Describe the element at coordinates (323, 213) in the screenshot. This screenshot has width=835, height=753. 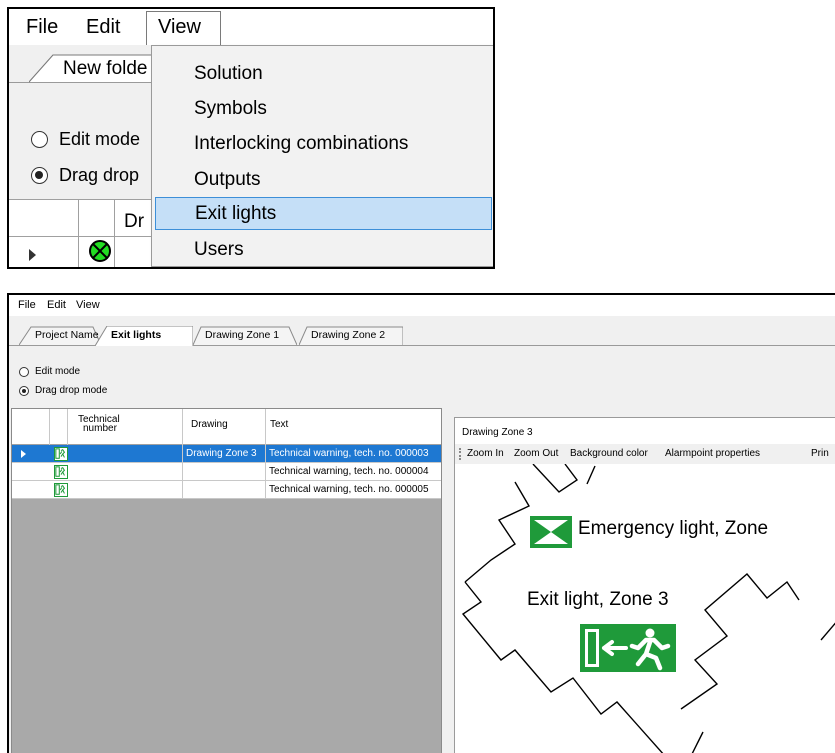
I see `menu-item-exit-lights: Exit lights` at that location.